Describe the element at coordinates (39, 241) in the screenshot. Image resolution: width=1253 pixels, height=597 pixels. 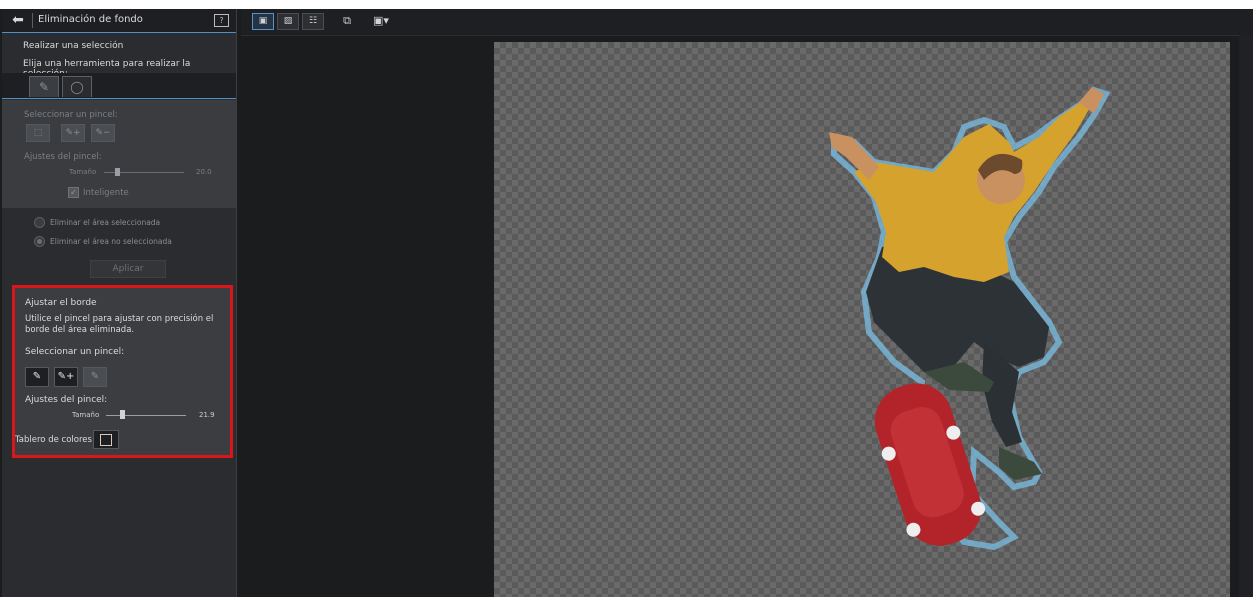
I see `radio-remove-unselected` at that location.